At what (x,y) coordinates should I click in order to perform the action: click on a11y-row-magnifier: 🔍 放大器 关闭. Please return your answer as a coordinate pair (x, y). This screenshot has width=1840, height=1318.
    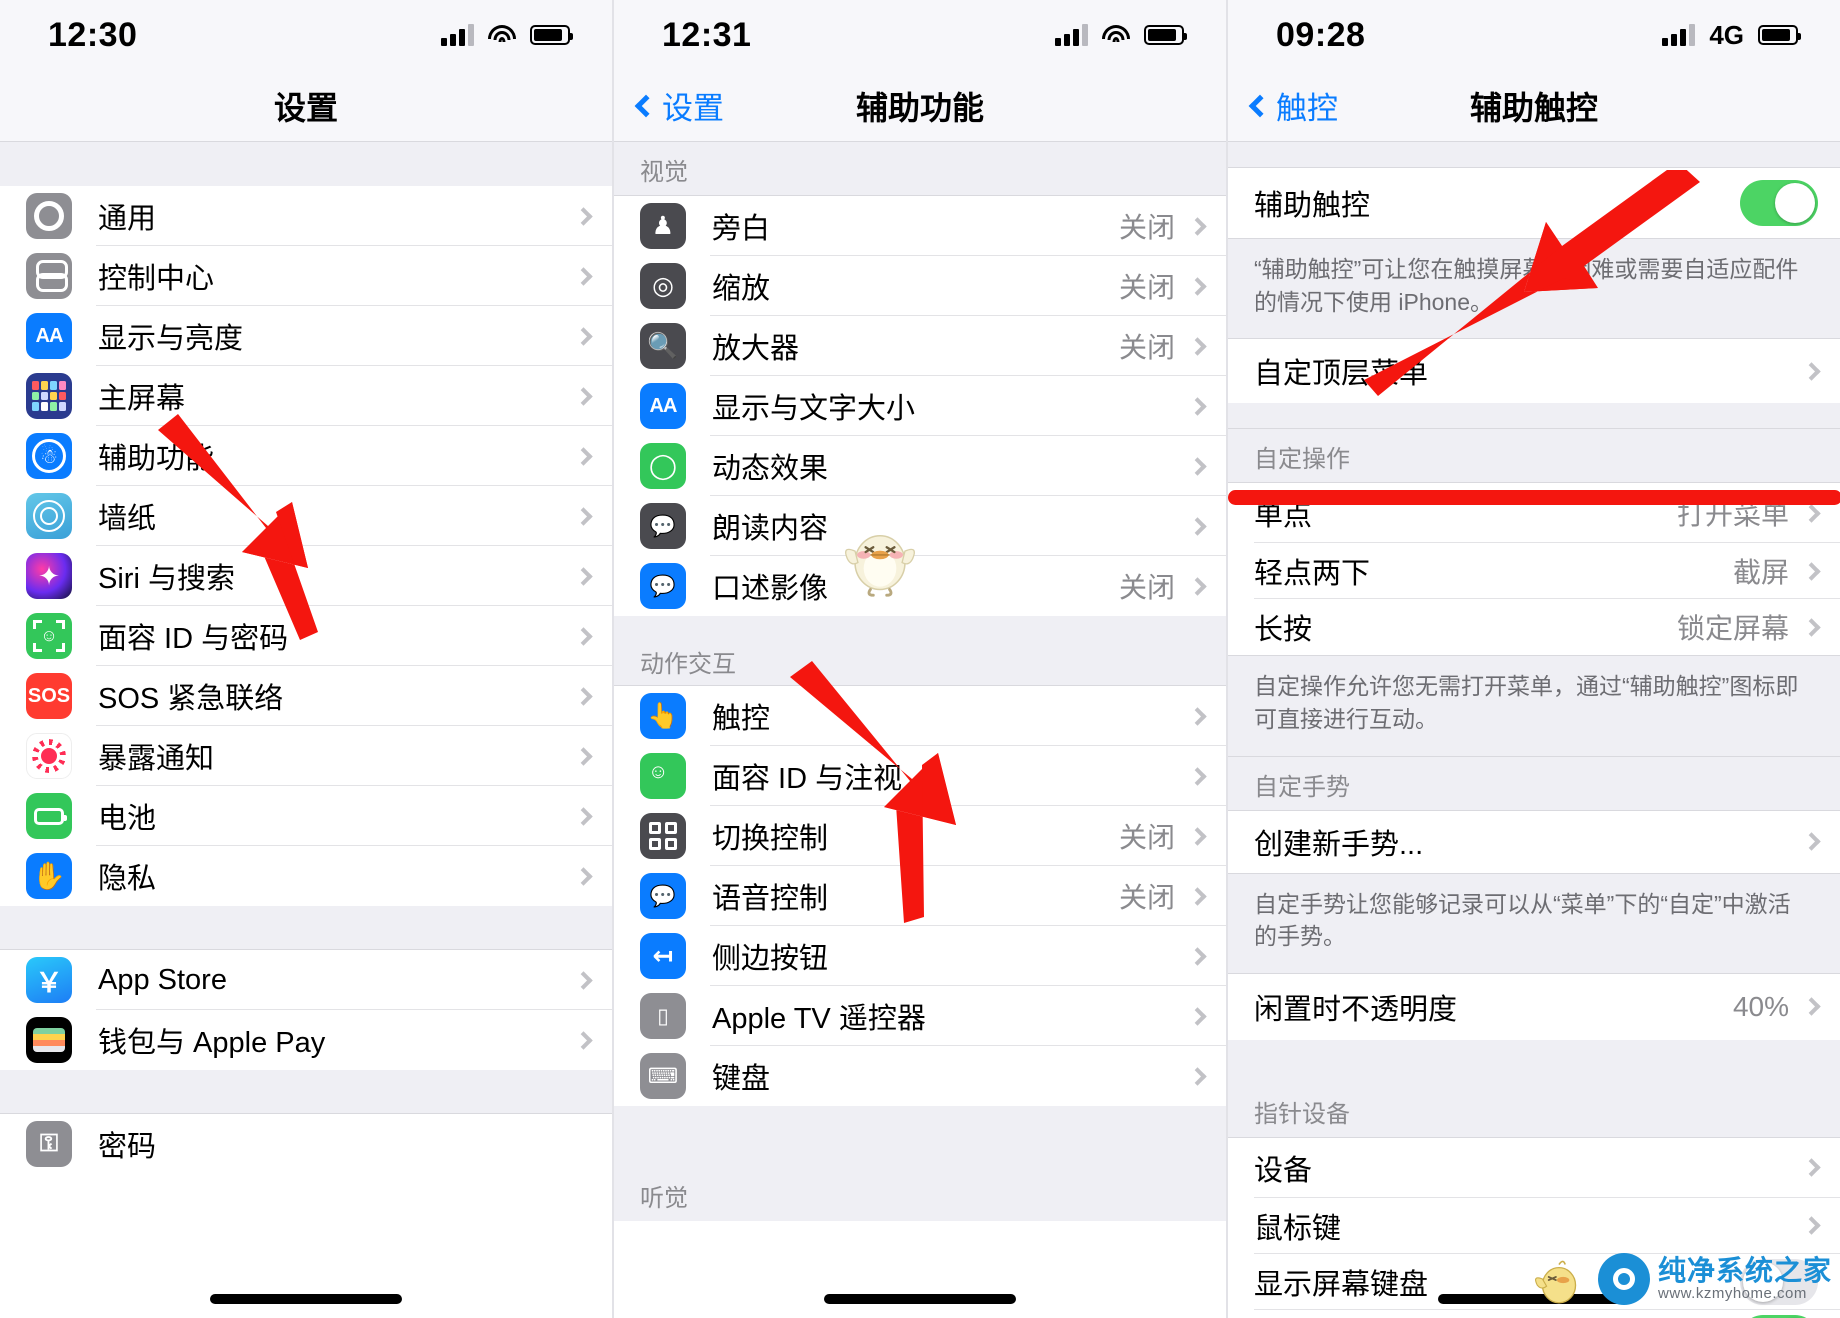
    Looking at the image, I should click on (920, 346).